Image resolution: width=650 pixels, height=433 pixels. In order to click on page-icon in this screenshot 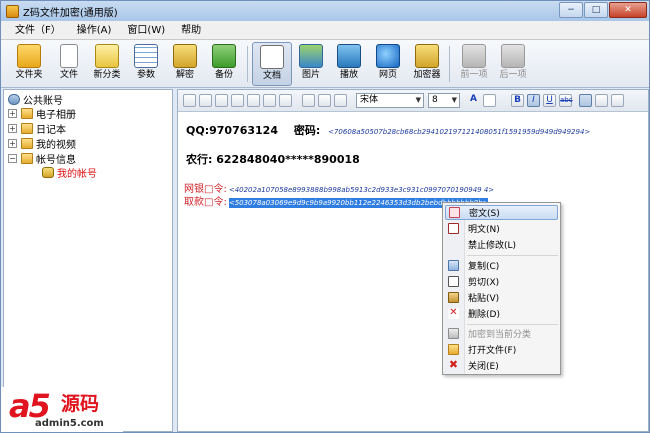, I will do `click(221, 100)`.